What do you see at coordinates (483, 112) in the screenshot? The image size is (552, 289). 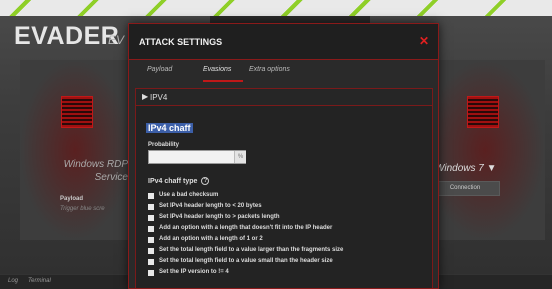 I see `target-host-icon` at bounding box center [483, 112].